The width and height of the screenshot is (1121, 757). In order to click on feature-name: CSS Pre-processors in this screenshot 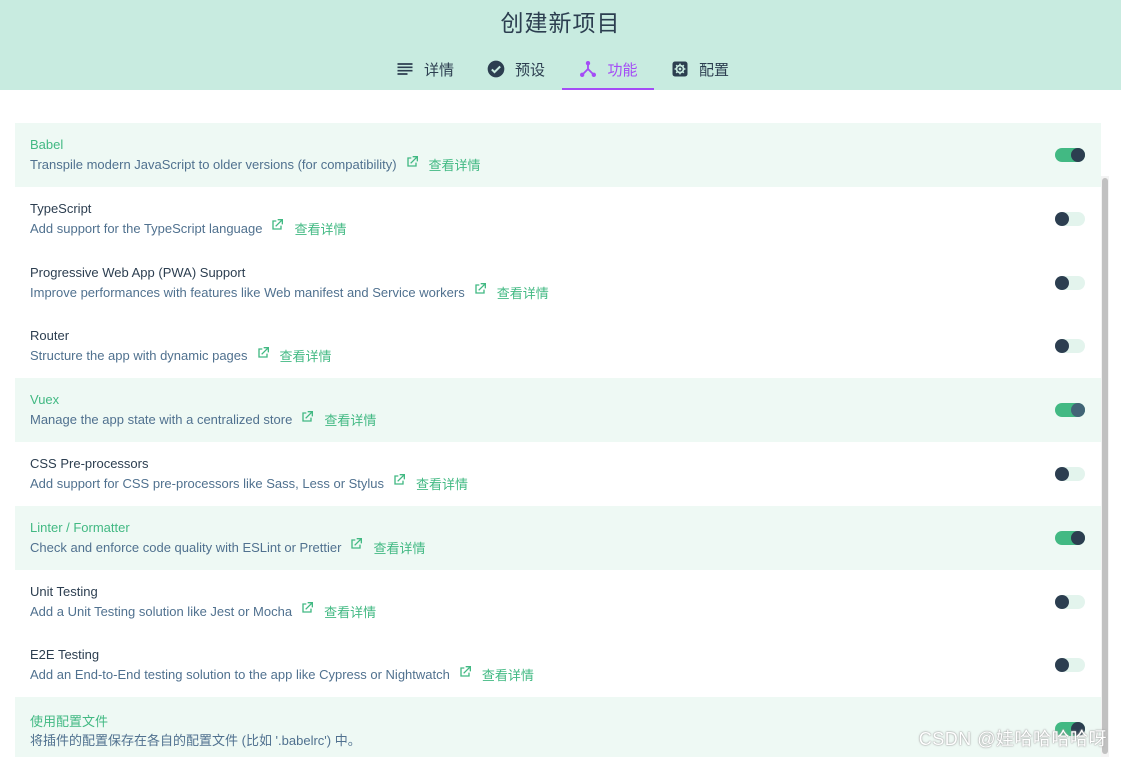, I will do `click(89, 463)`.